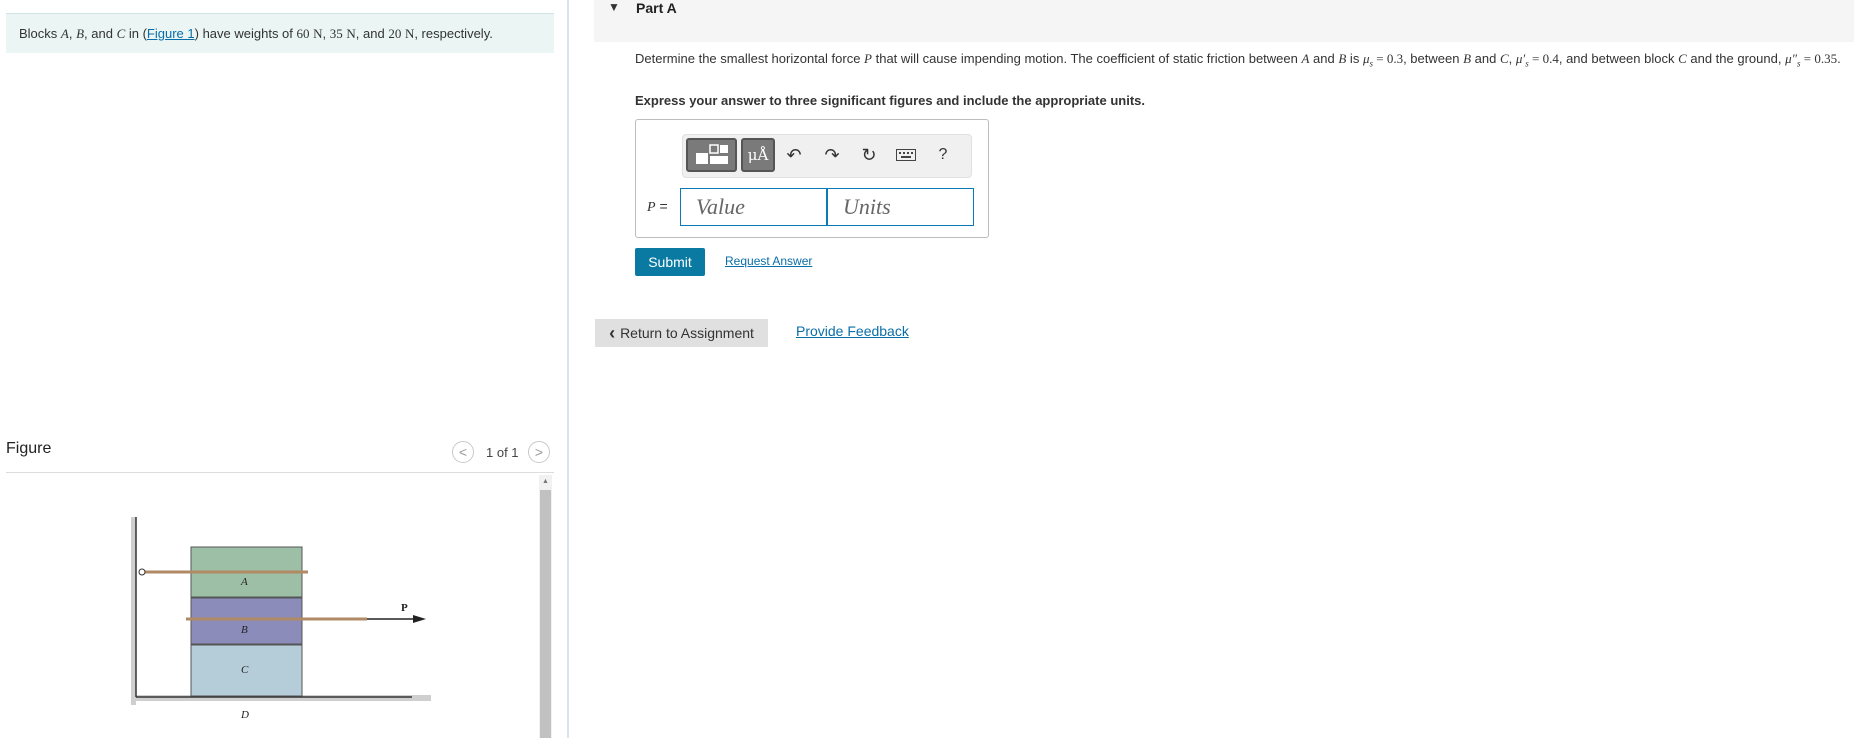 Image resolution: width=1854 pixels, height=738 pixels. What do you see at coordinates (171, 33) in the screenshot?
I see `figure-link: Figure 1` at bounding box center [171, 33].